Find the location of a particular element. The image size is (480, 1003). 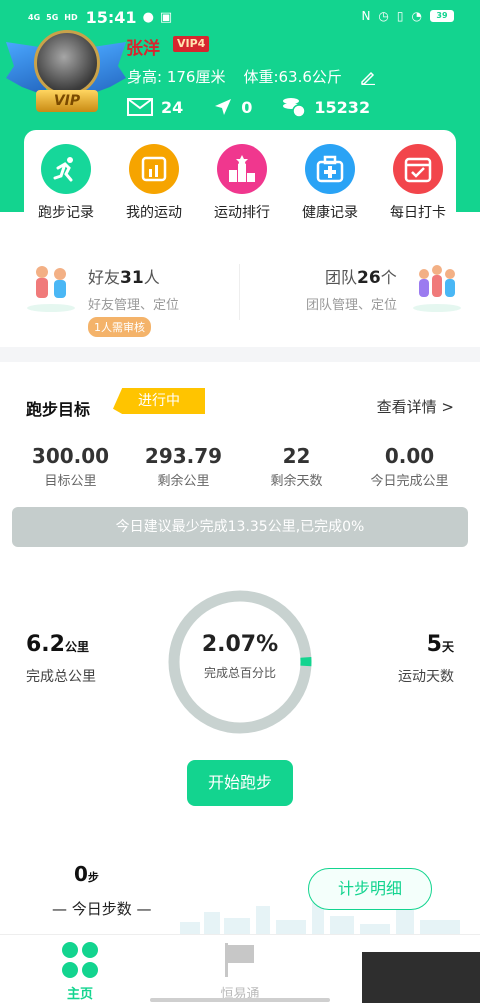

completion-percent: 2.07% is located at coordinates (240, 644).